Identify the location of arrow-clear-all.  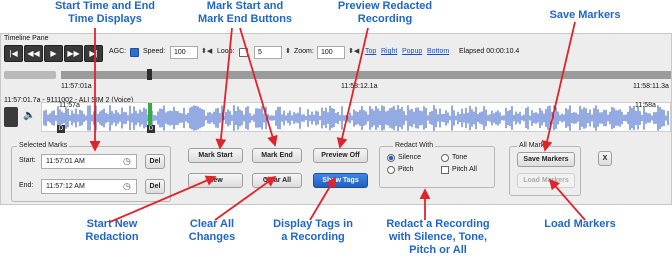
(245, 198).